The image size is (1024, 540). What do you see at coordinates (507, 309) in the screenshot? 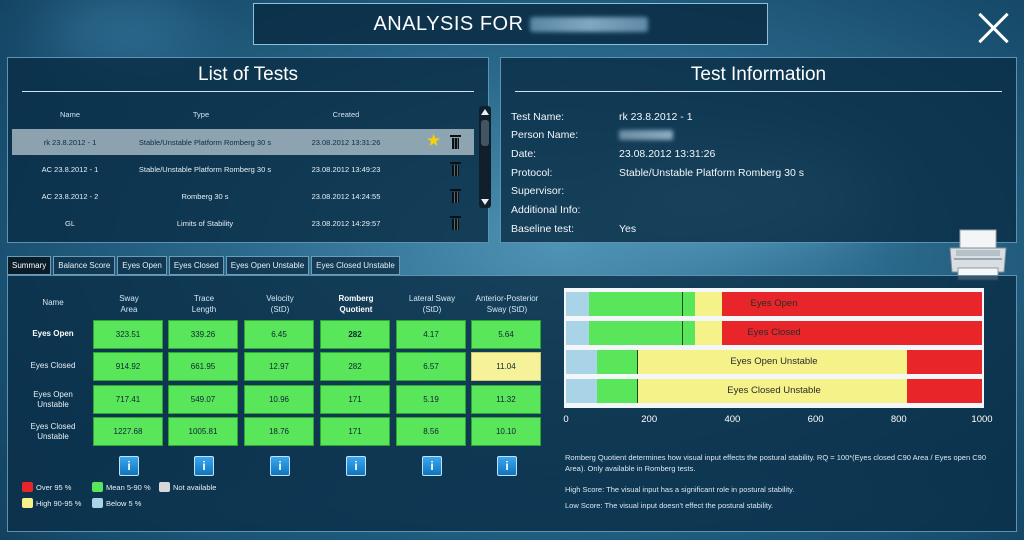
I see `column-header-line: Sway (StD)` at bounding box center [507, 309].